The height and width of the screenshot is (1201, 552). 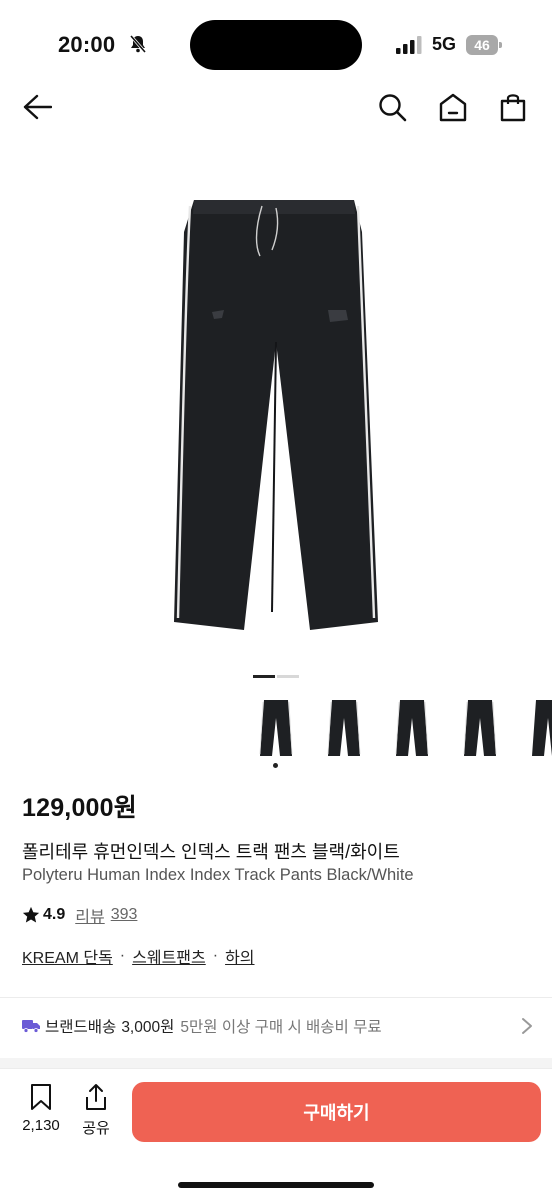 I want to click on review-count: 393, so click(x=124, y=915).